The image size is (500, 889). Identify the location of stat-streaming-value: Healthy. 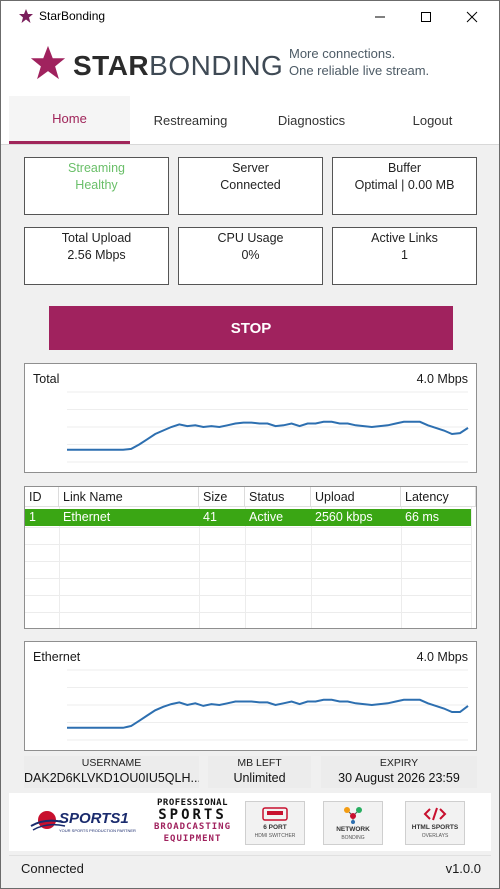
(96, 185).